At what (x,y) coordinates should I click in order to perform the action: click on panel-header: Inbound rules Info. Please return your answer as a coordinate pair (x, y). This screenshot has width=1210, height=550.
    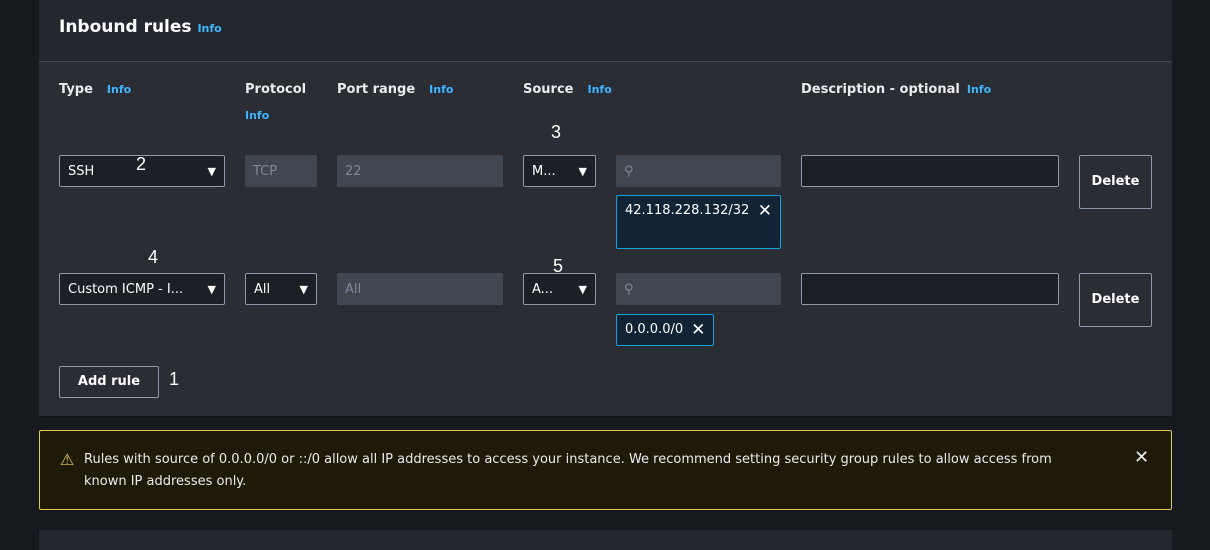
    Looking at the image, I should click on (605, 31).